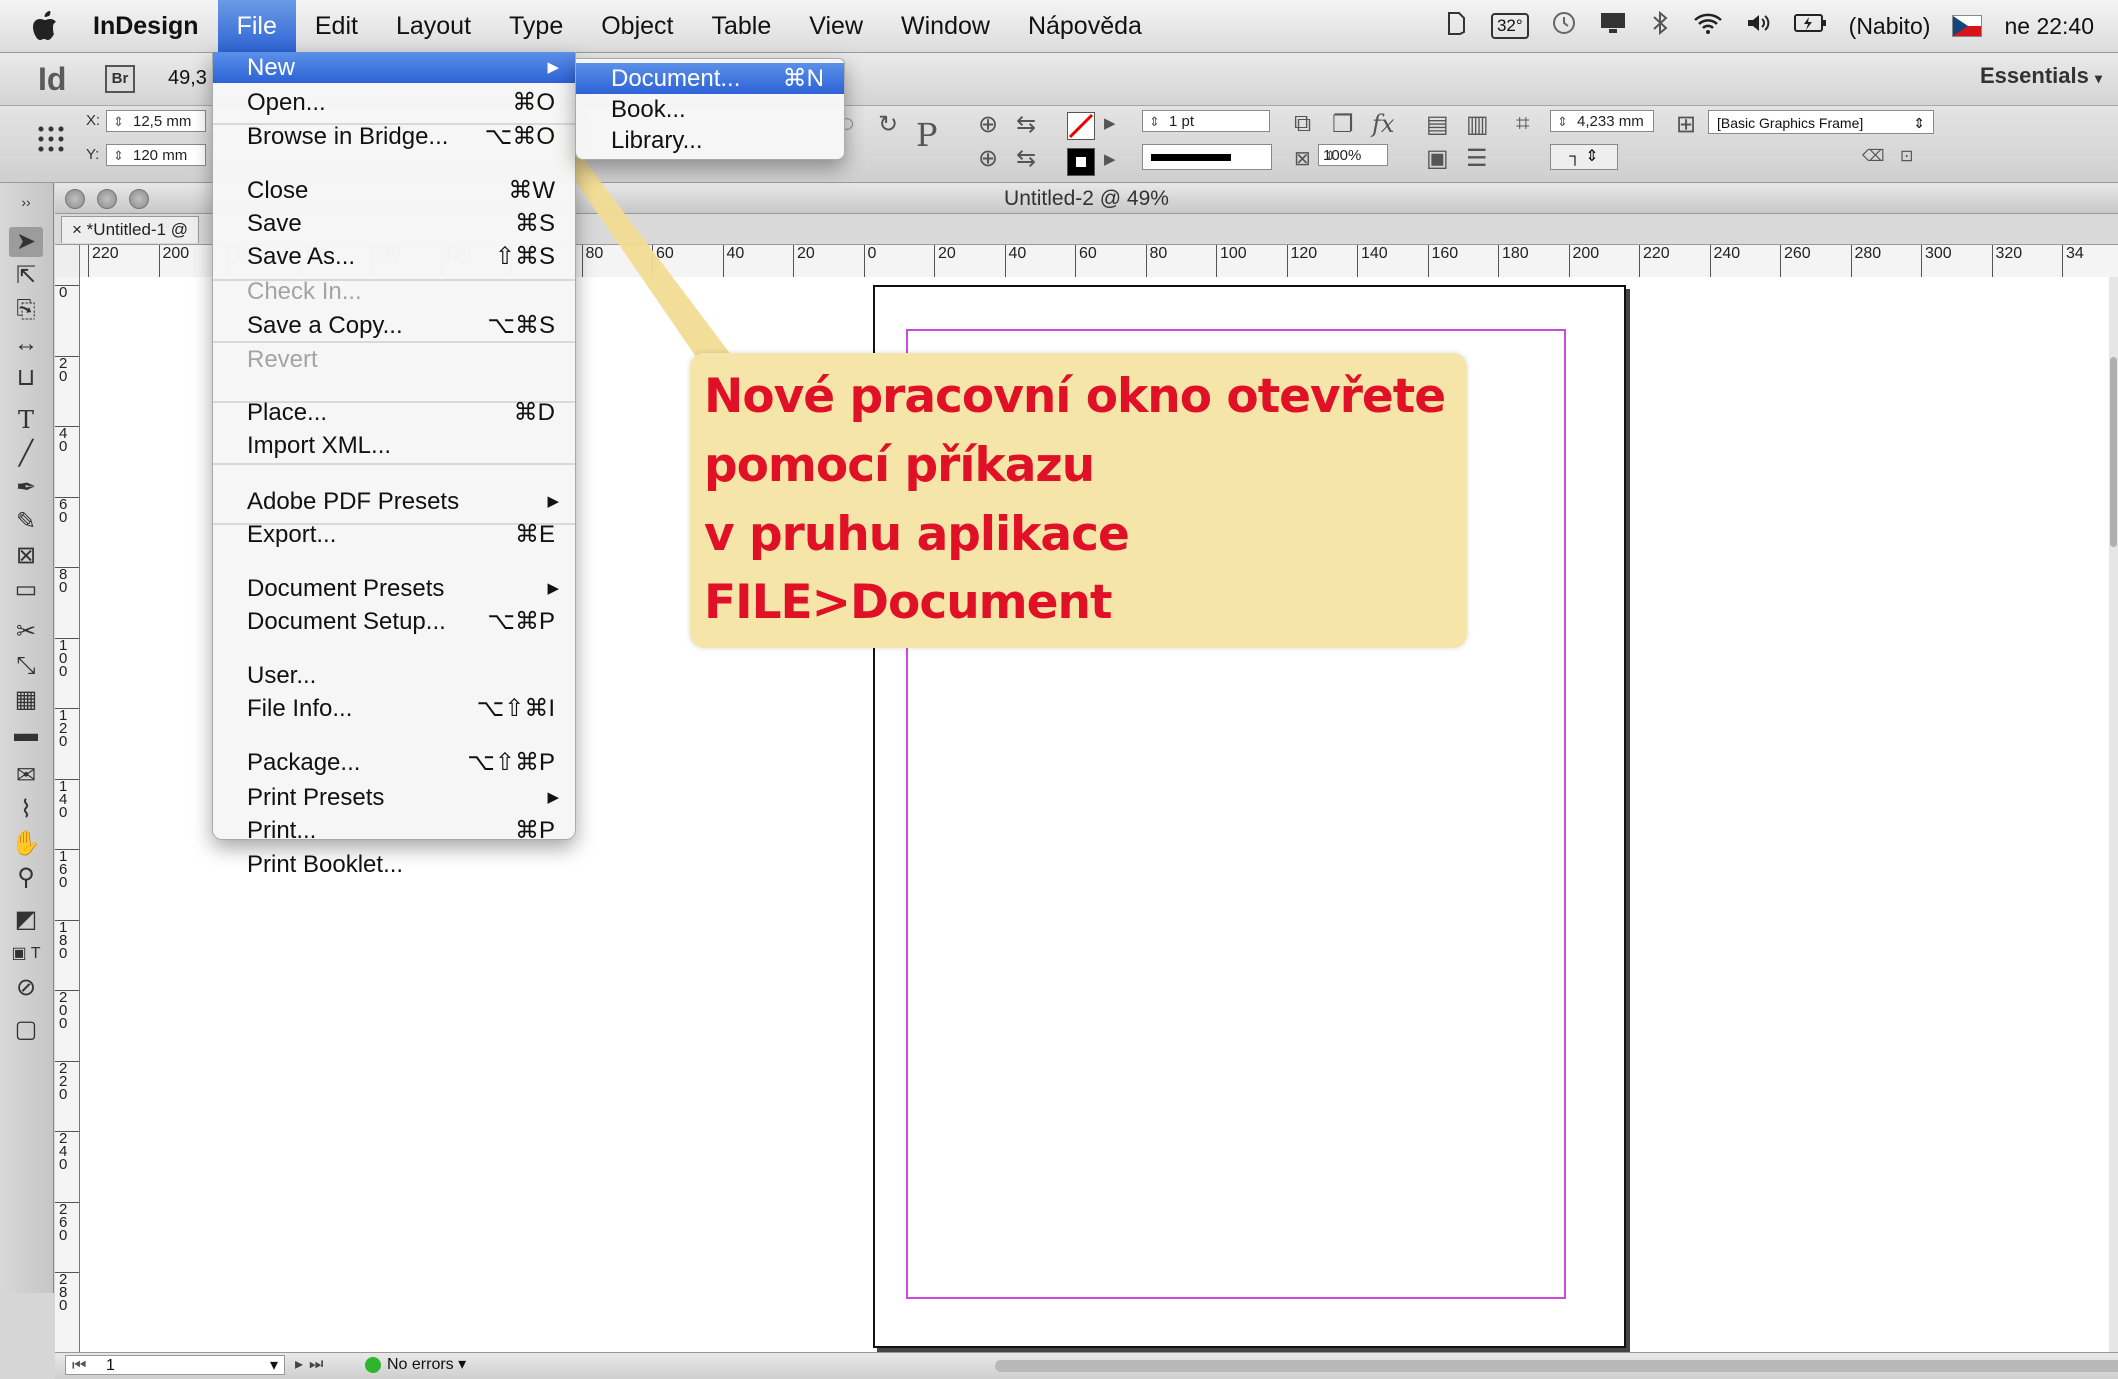 Image resolution: width=2118 pixels, height=1379 pixels. Describe the element at coordinates (26, 310) in the screenshot. I see `page-tool-icon: ⎘` at that location.